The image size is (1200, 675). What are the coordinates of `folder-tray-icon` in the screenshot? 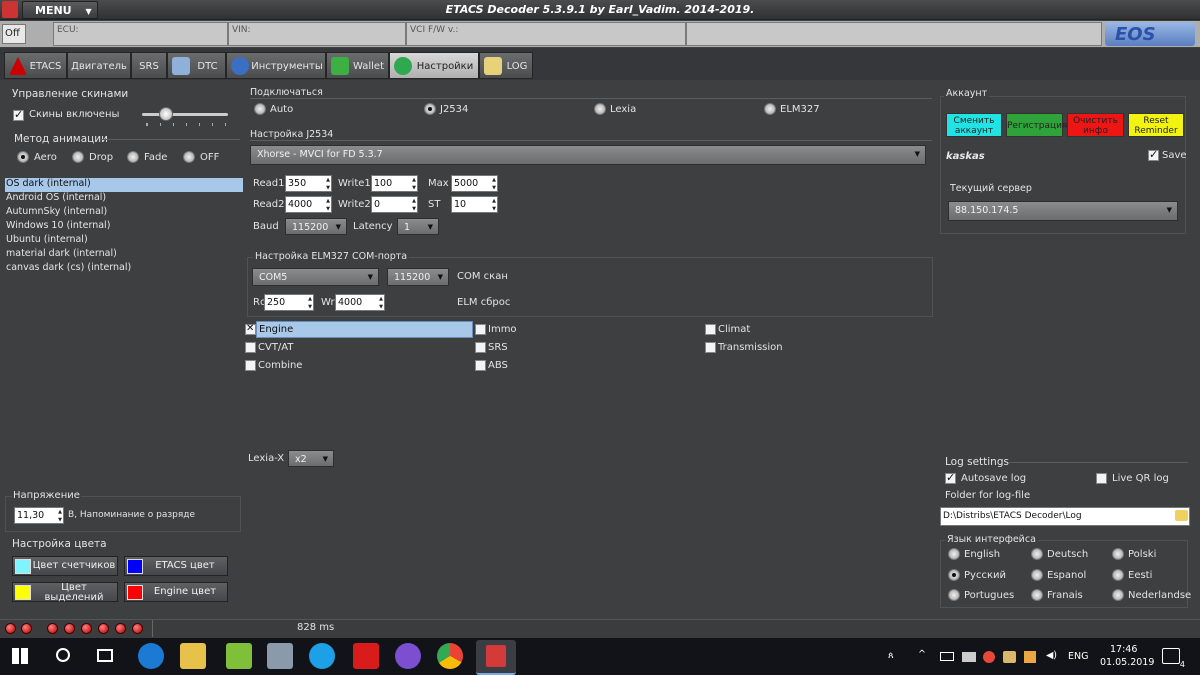 It's located at (1030, 657).